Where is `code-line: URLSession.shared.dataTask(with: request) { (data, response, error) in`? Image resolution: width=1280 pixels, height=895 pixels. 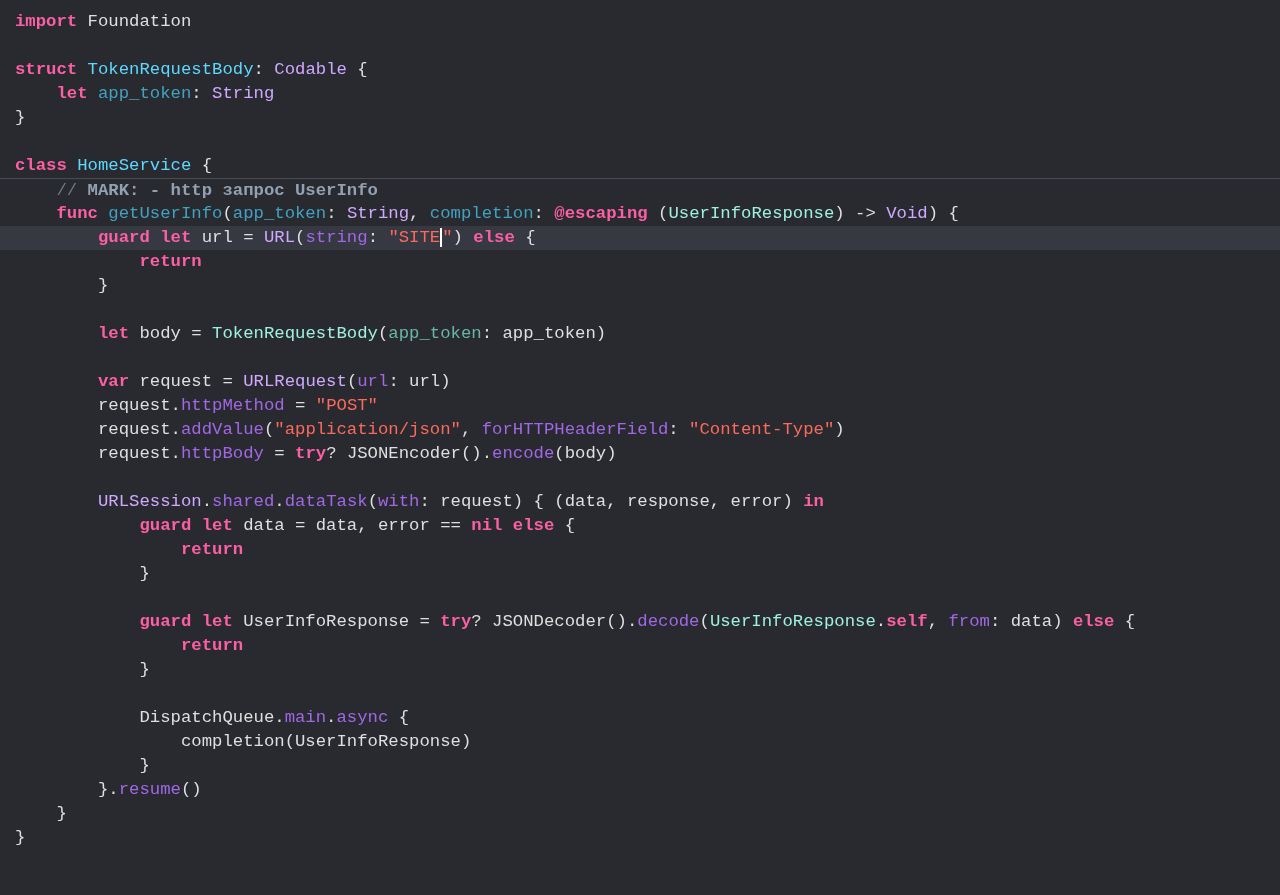
code-line: URLSession.shared.dataTask(with: request) { (data, response, error) in is located at coordinates (460, 502).